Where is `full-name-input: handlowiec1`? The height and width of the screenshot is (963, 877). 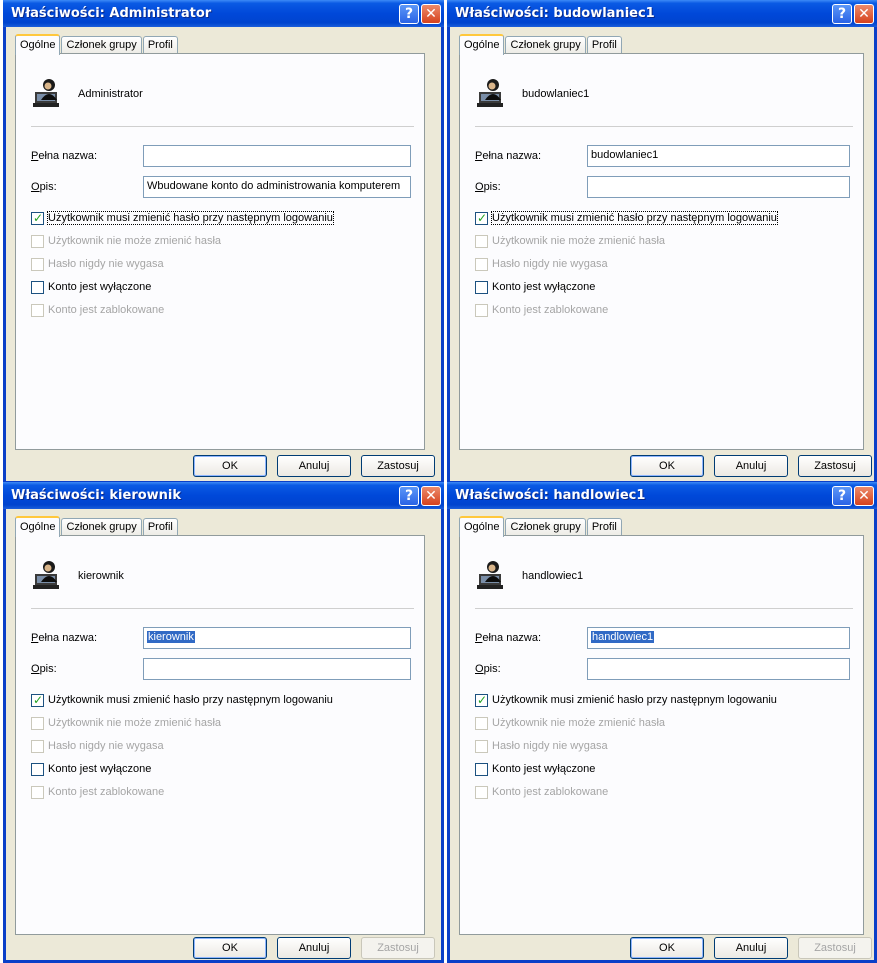 full-name-input: handlowiec1 is located at coordinates (718, 638).